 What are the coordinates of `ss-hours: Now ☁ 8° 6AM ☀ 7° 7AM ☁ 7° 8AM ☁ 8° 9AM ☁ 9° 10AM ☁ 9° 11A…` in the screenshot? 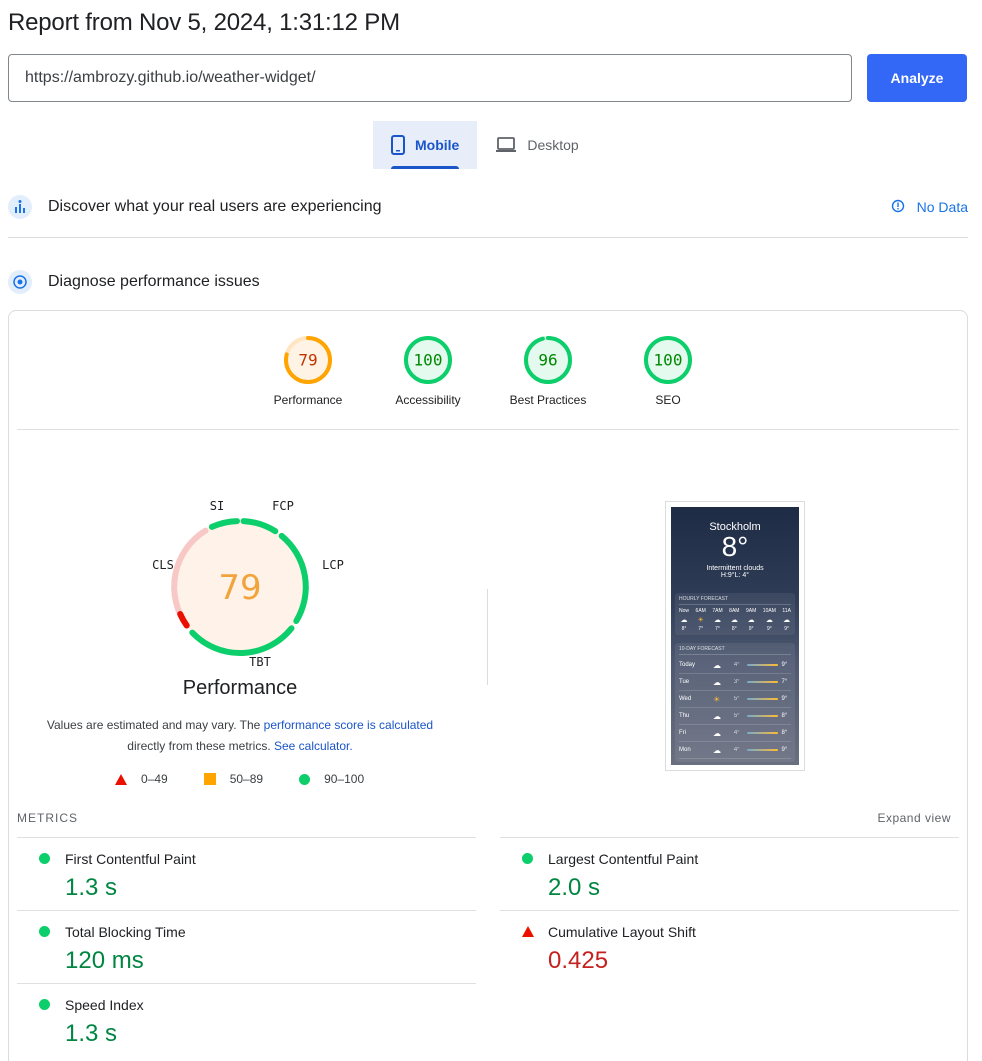 It's located at (735, 620).